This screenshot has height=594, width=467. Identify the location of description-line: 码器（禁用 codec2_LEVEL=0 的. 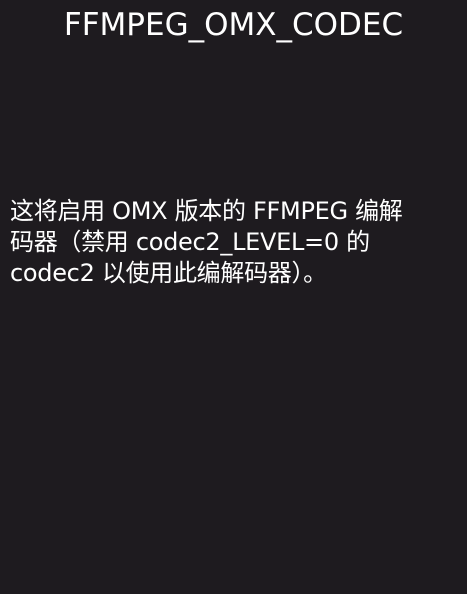
(190, 242).